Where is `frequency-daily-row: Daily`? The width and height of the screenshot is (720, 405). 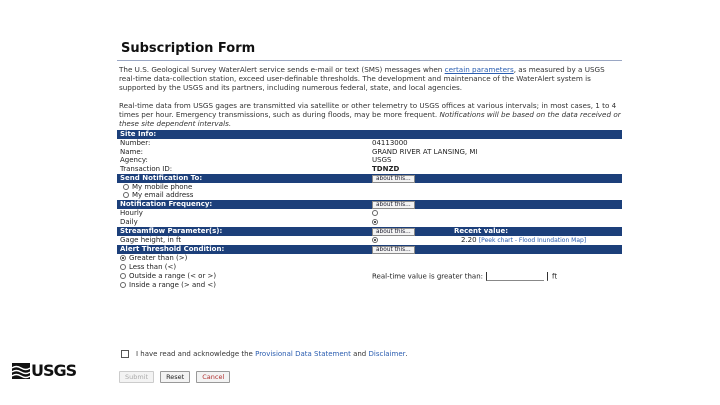 frequency-daily-row: Daily is located at coordinates (369, 222).